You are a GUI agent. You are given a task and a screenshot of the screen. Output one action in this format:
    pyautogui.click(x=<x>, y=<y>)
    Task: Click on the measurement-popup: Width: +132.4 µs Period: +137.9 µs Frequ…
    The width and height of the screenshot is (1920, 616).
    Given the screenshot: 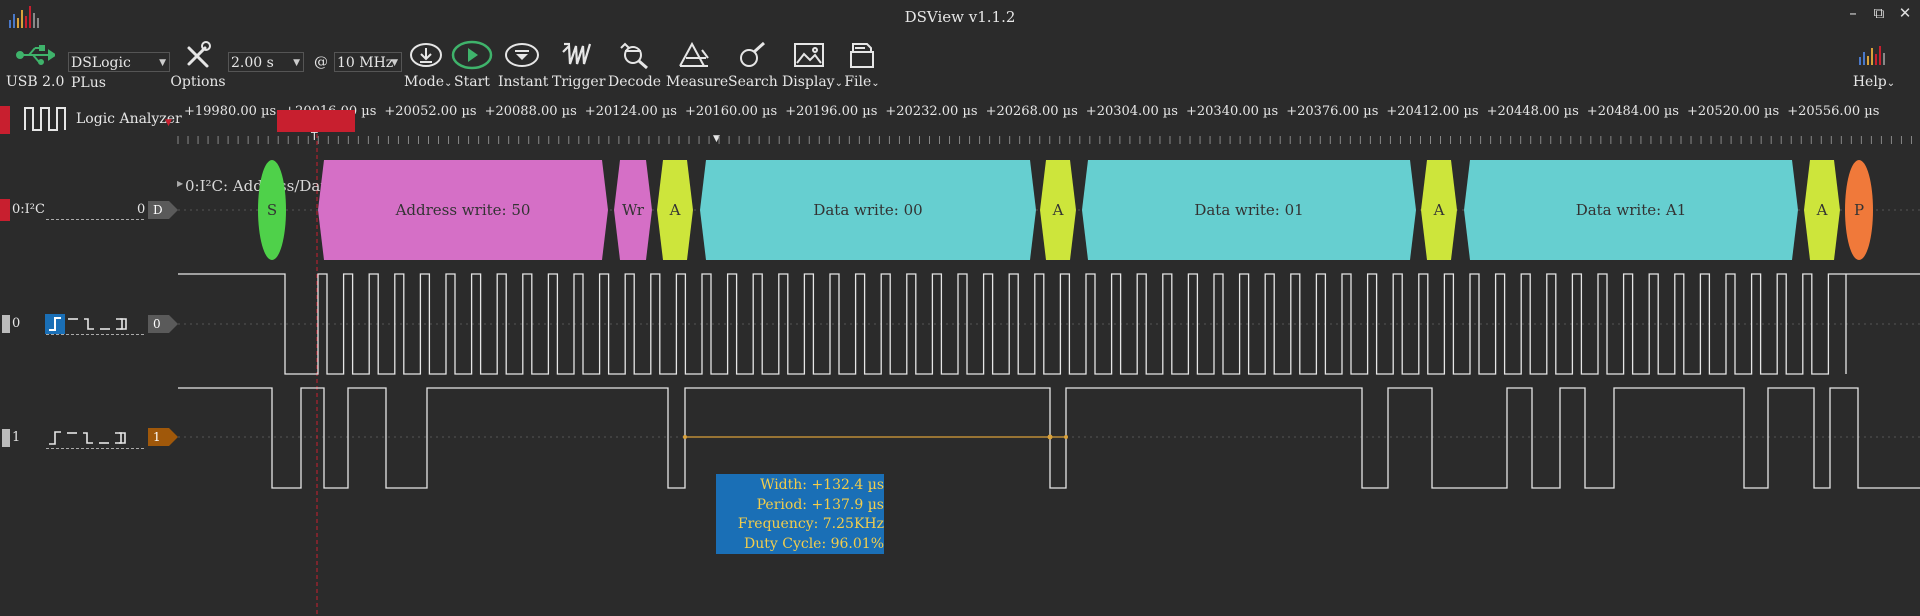 What is the action you would take?
    pyautogui.click(x=800, y=514)
    